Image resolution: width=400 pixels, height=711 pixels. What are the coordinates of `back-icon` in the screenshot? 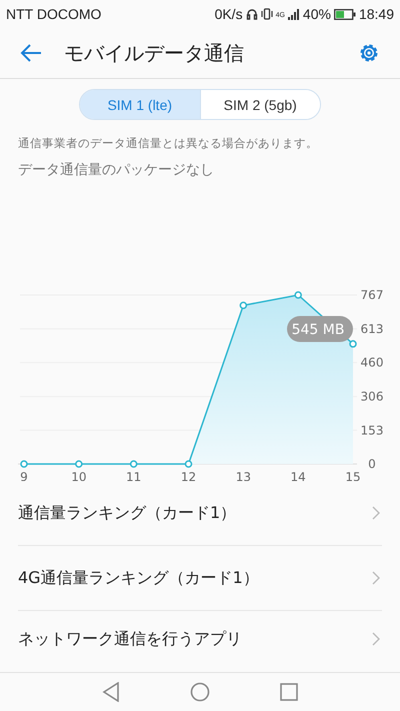 It's located at (111, 692).